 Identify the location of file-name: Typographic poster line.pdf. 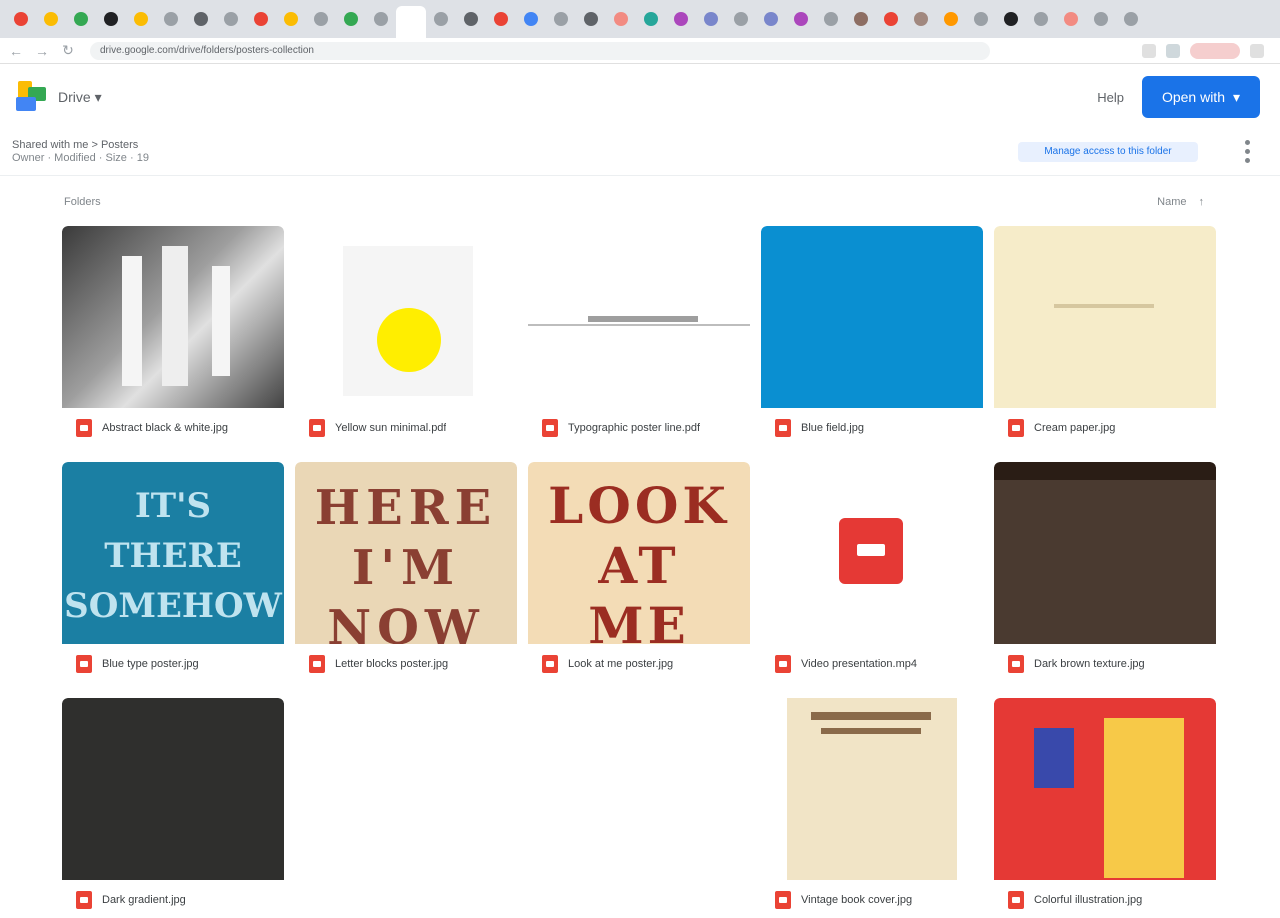
(634, 428).